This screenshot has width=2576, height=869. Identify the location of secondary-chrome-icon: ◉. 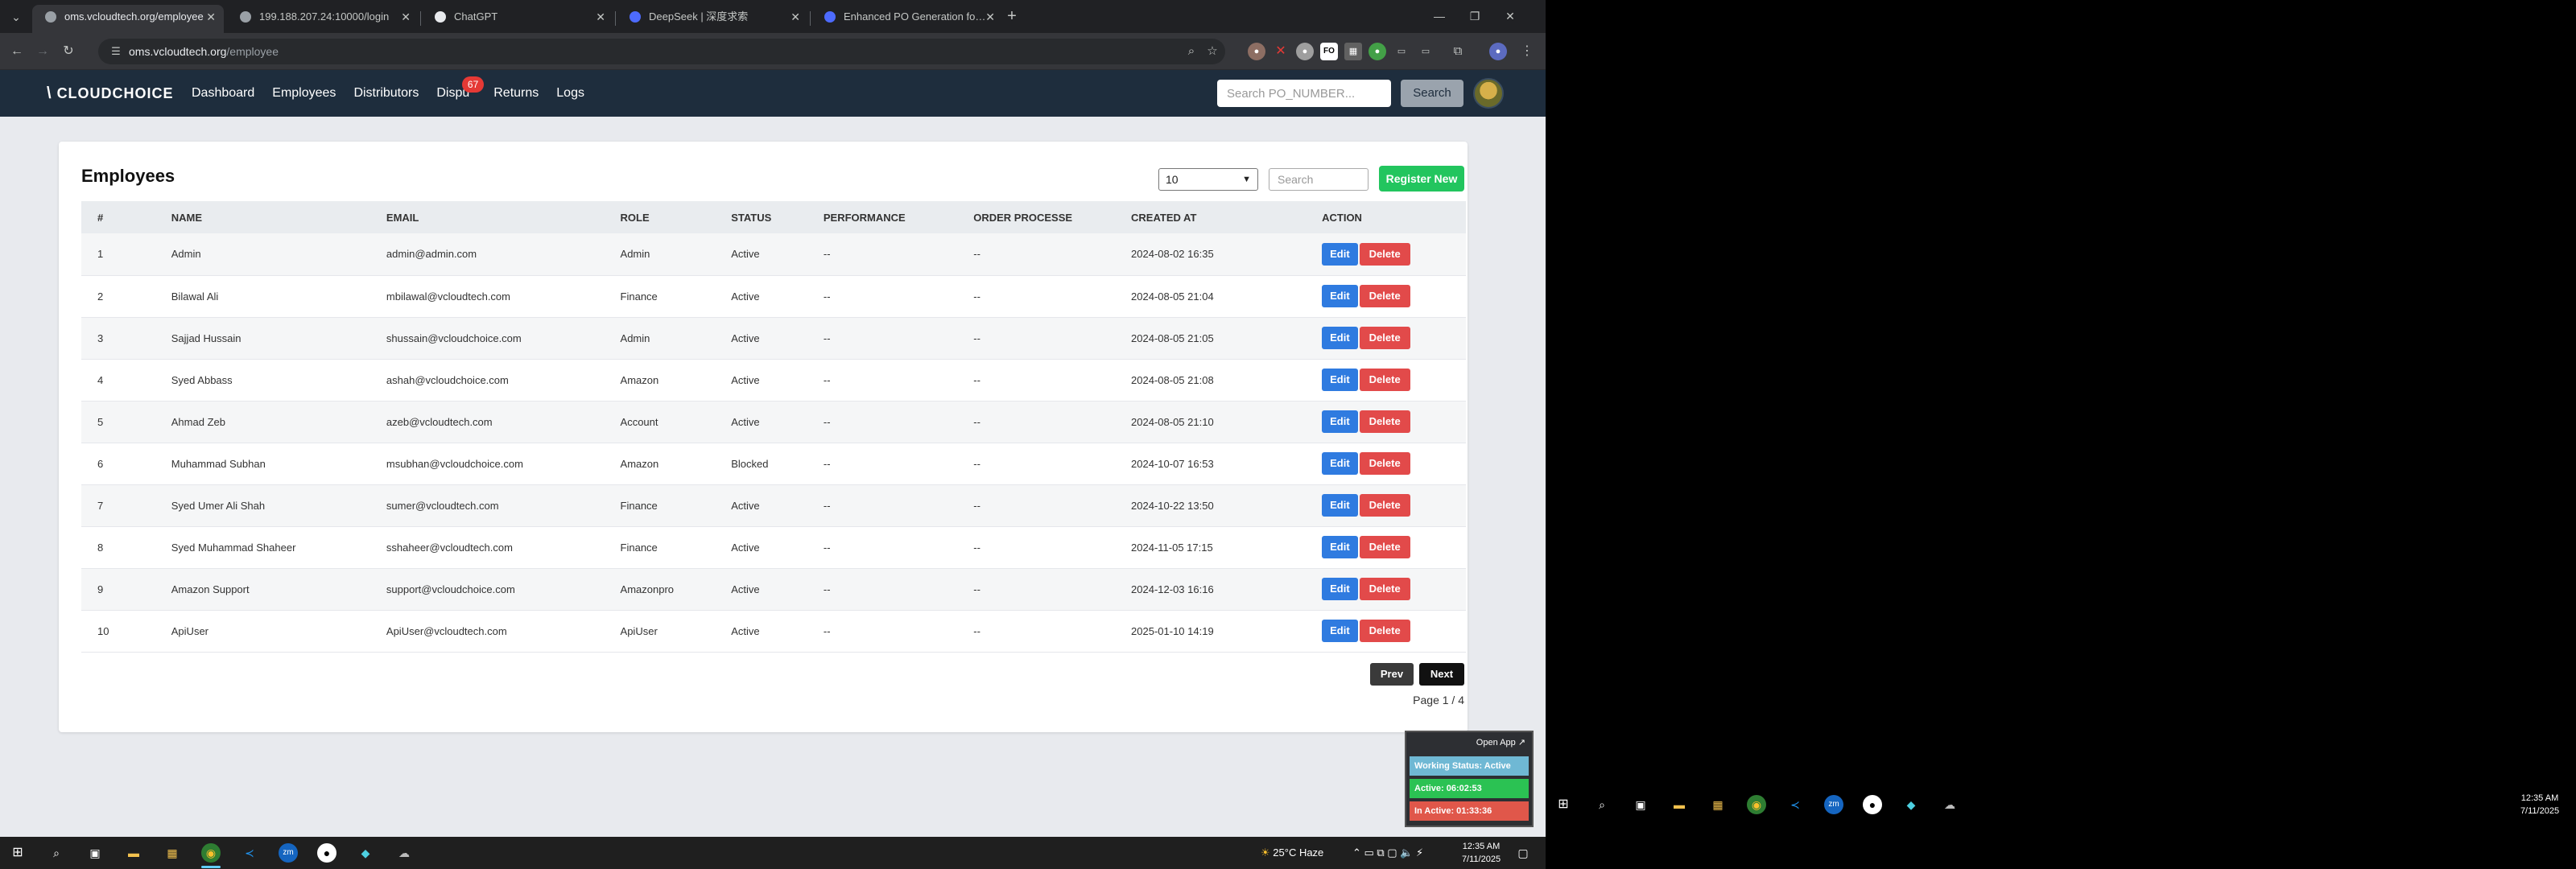
(1756, 804).